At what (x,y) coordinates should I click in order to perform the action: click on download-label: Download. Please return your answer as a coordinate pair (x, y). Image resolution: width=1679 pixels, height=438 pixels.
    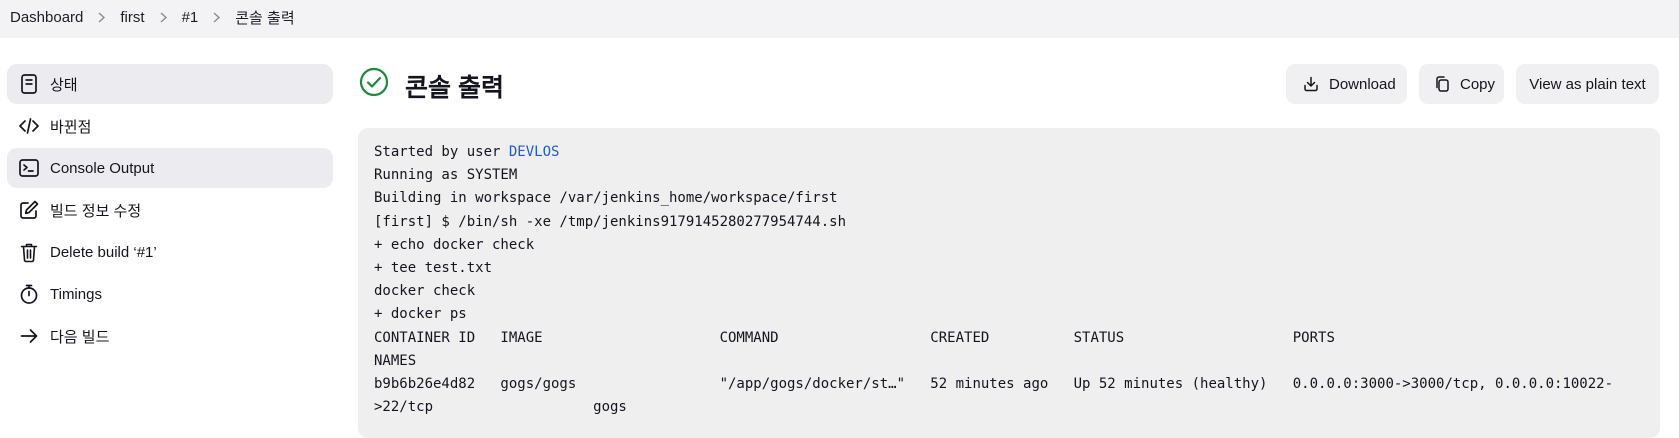
    Looking at the image, I should click on (1362, 84).